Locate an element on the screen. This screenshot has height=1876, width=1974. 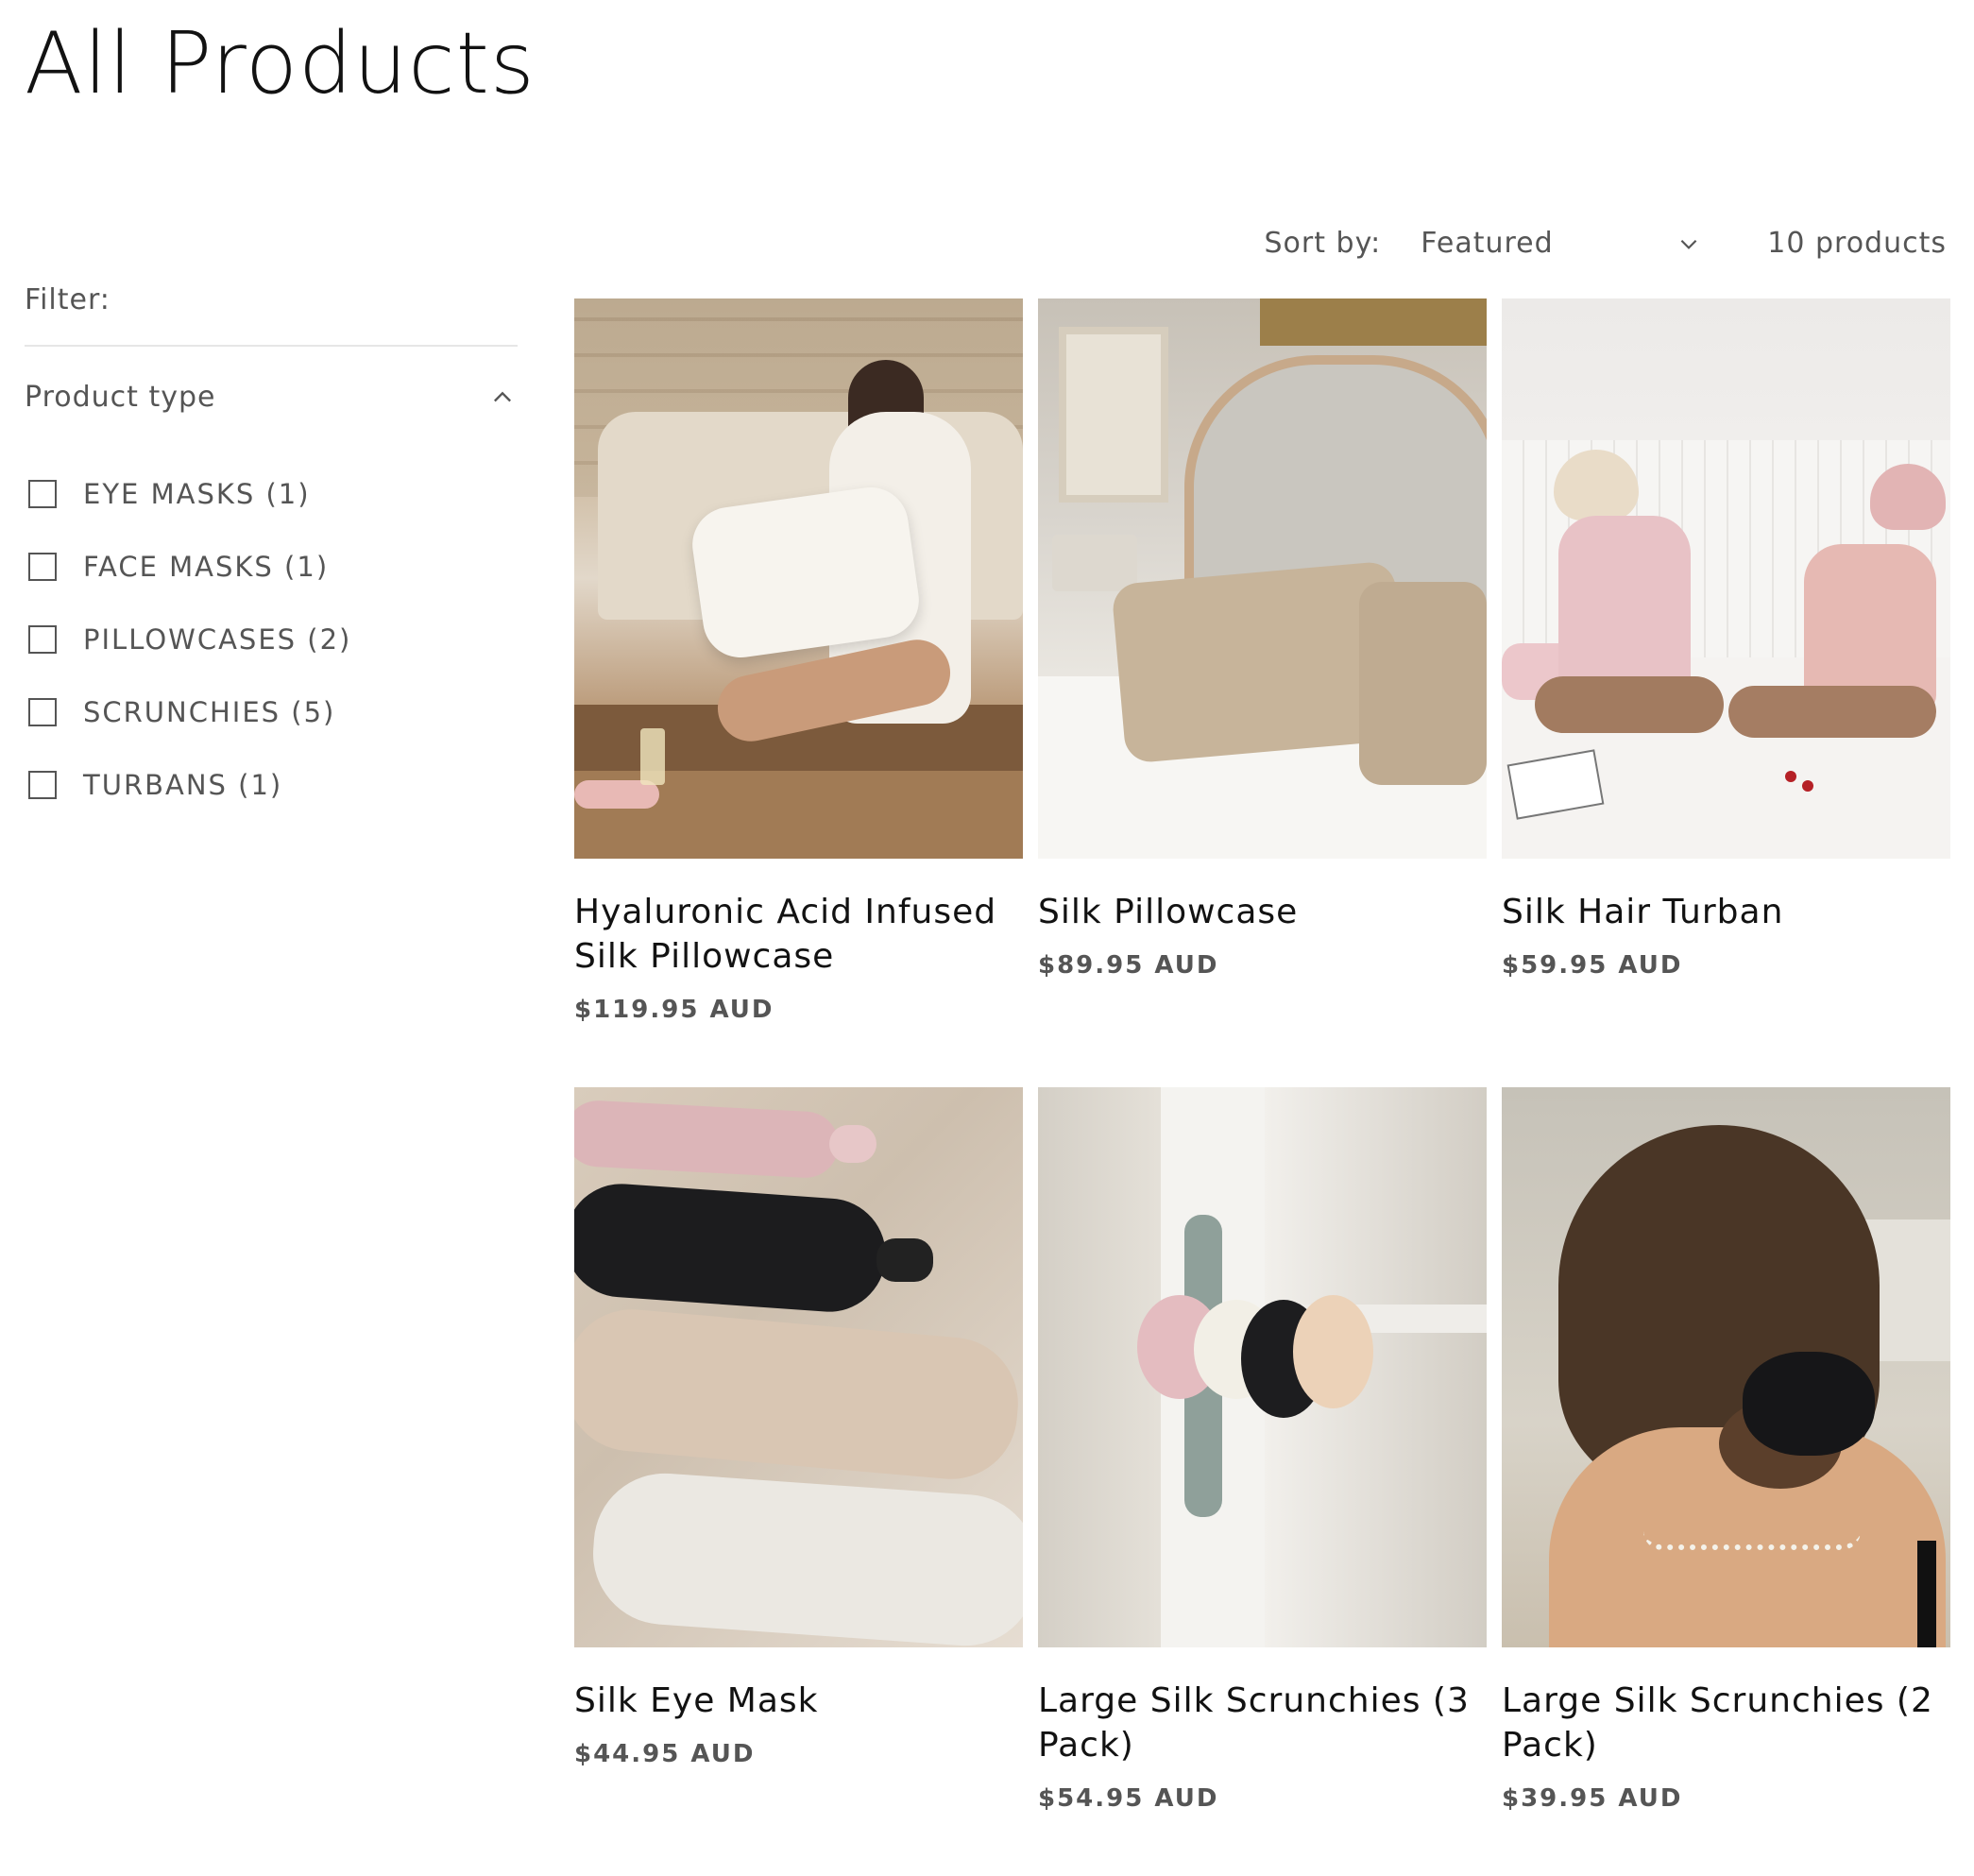
product-card: Silk Eye Mask $44.95 AUD is located at coordinates (798, 1482).